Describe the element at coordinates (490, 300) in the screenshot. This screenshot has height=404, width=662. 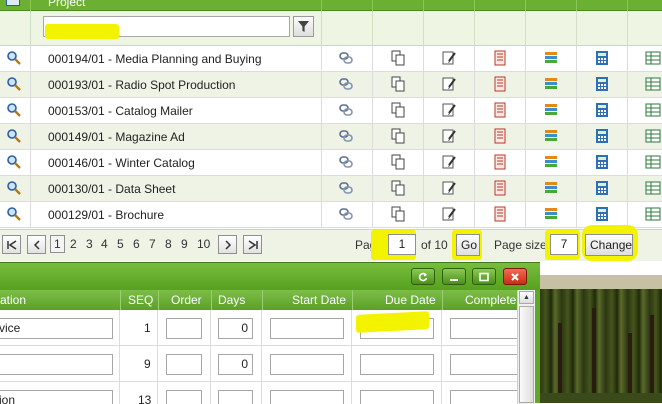
I see `col-complete: Complete` at that location.